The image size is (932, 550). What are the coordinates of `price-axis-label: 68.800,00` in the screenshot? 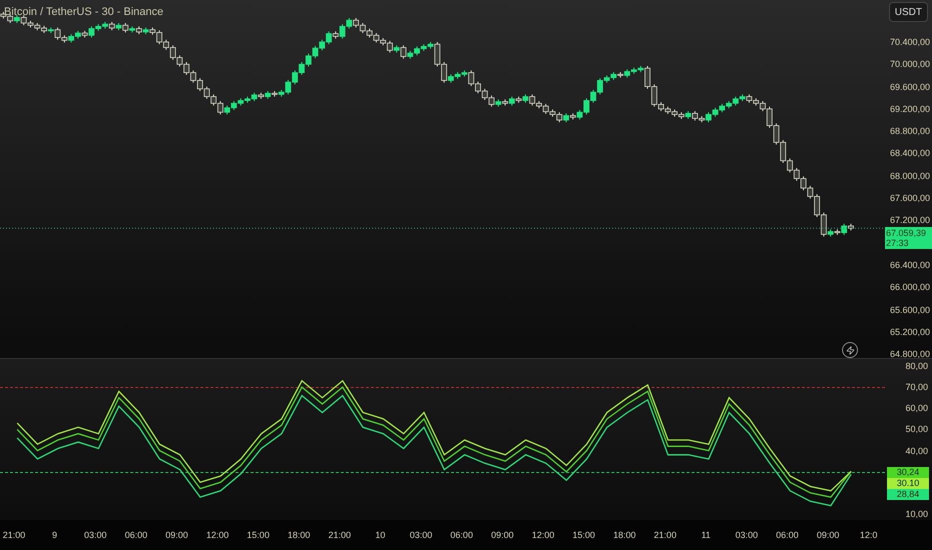 It's located at (910, 131).